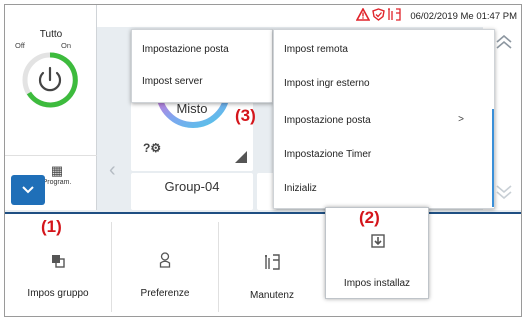  What do you see at coordinates (165, 293) in the screenshot?
I see `bottom-item-label: Preferenze` at bounding box center [165, 293].